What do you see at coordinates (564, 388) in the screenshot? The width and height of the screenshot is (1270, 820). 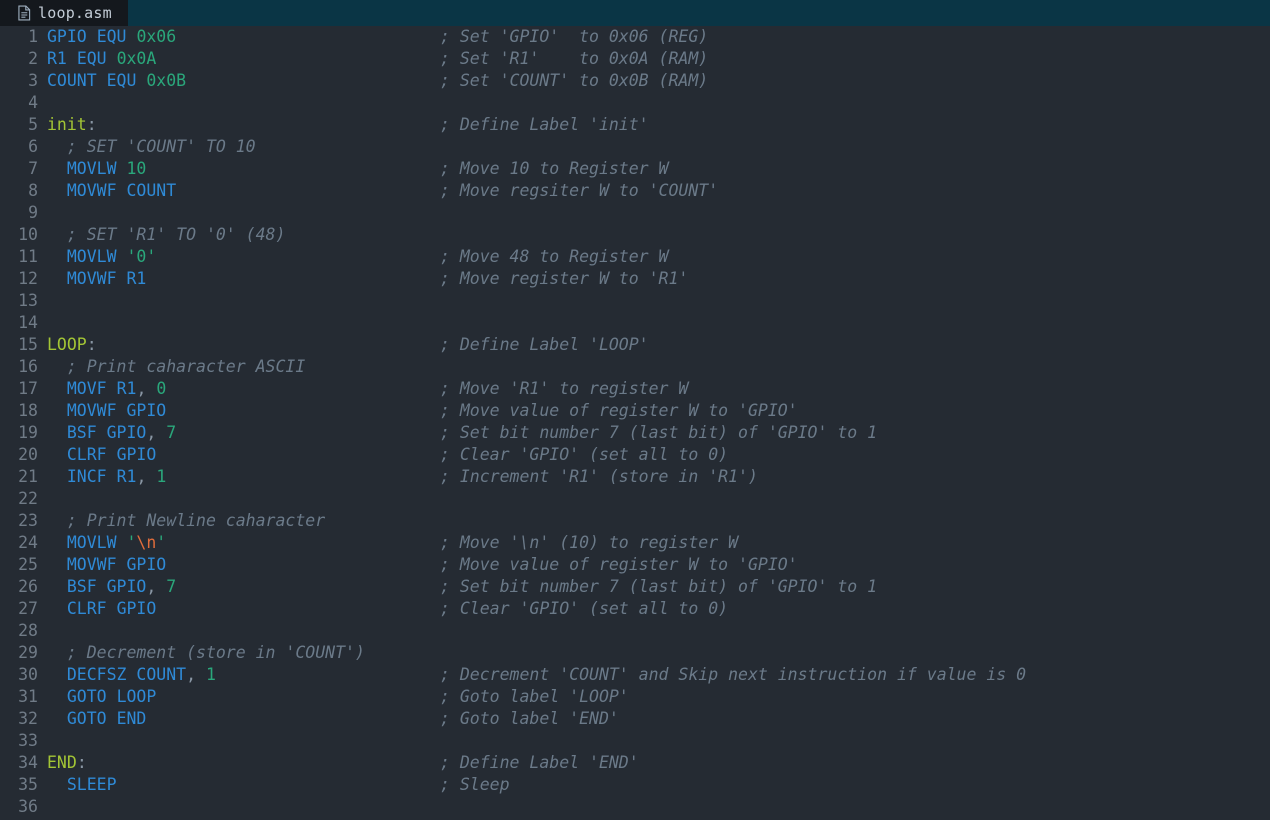 I see `trailing-comment: ; Move 'R1' to register W` at bounding box center [564, 388].